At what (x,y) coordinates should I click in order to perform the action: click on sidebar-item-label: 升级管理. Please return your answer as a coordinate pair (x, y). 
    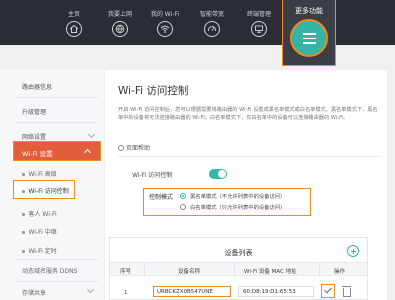
    Looking at the image, I should click on (34, 112).